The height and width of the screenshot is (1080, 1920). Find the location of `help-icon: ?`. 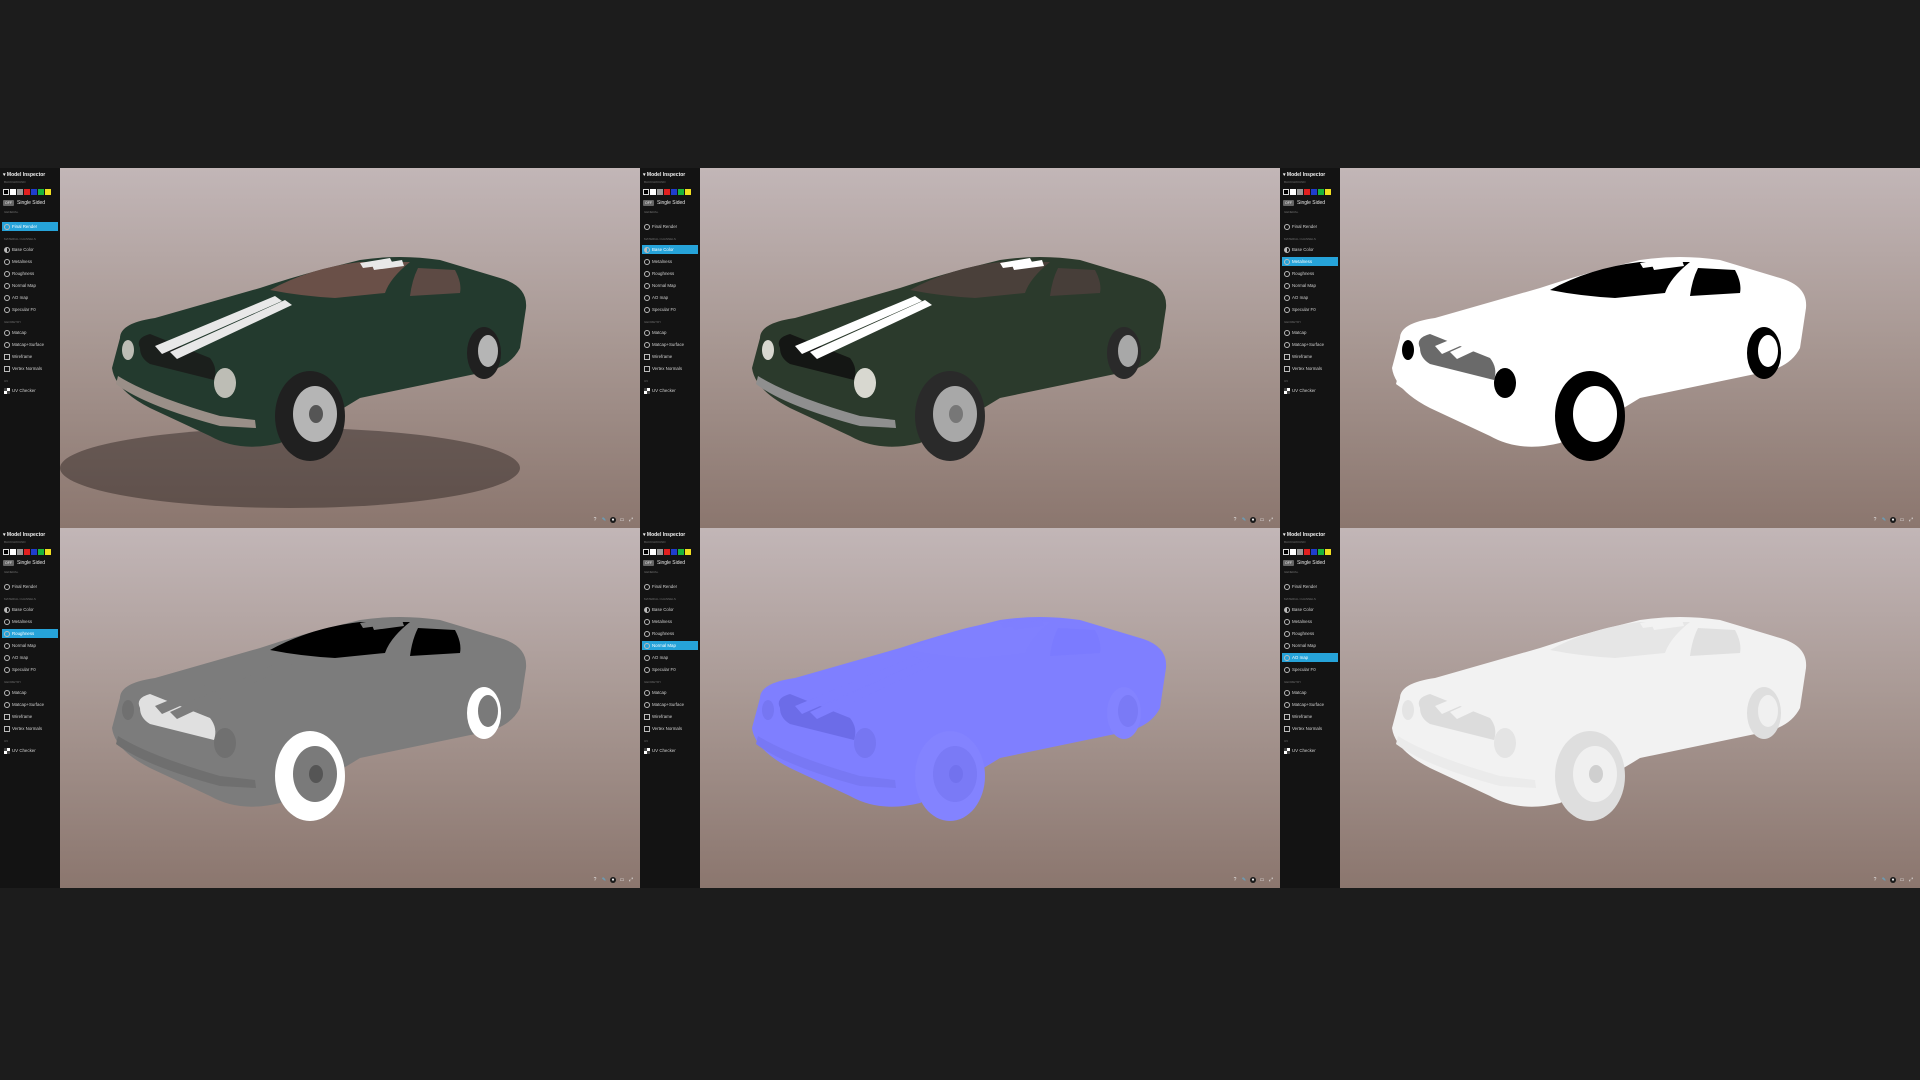

help-icon: ? is located at coordinates (1875, 520).